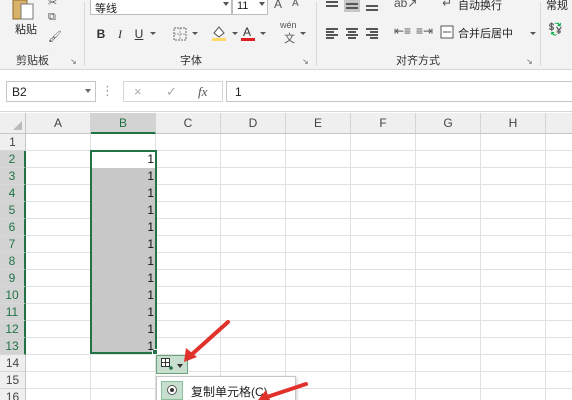 This screenshot has width=572, height=400. Describe the element at coordinates (283, 391) in the screenshot. I see `annotation-arrow-lower` at that location.